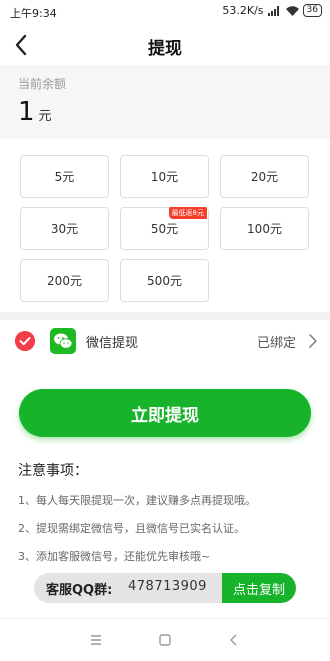  I want to click on amount-option-label: 50元, so click(164, 229).